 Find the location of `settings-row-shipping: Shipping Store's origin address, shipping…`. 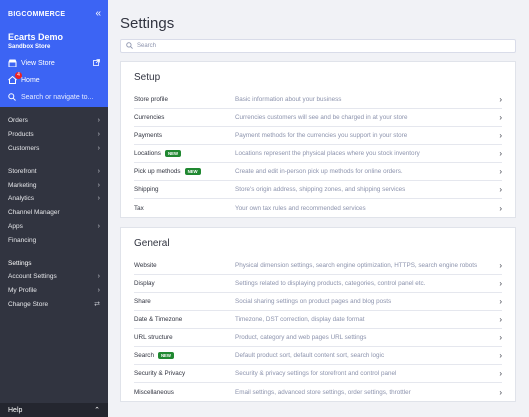

settings-row-shipping: Shipping Store's origin address, shipping… is located at coordinates (318, 190).